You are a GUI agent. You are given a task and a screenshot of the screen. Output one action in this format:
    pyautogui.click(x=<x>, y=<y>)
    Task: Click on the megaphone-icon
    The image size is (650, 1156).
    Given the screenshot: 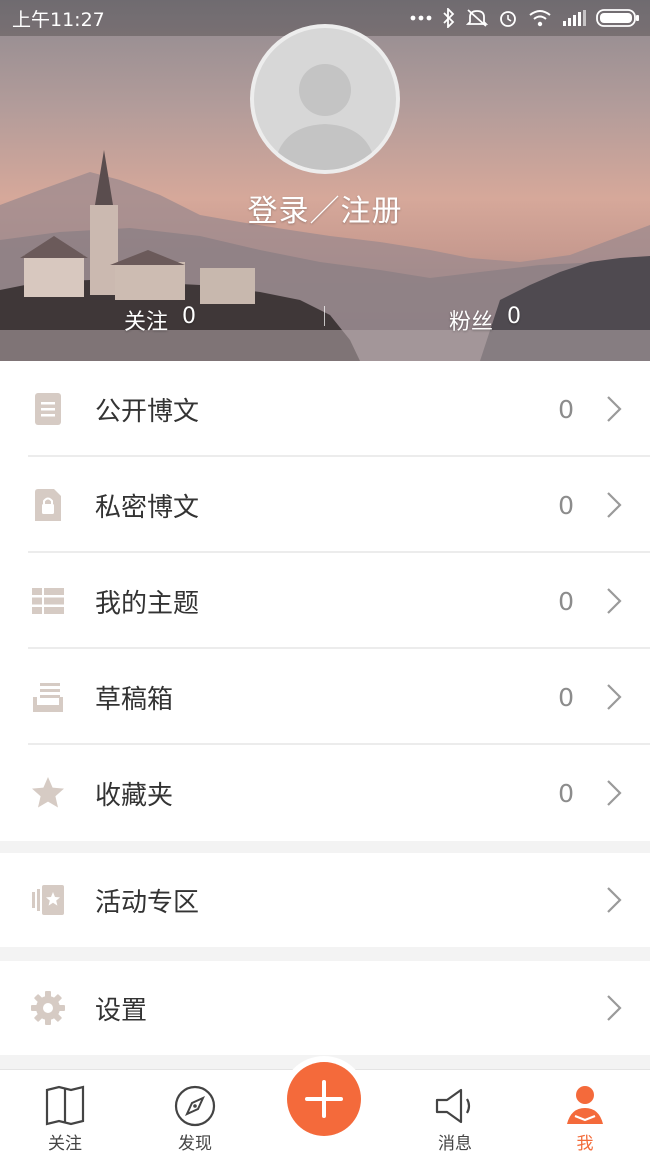 What is the action you would take?
    pyautogui.click(x=453, y=1106)
    